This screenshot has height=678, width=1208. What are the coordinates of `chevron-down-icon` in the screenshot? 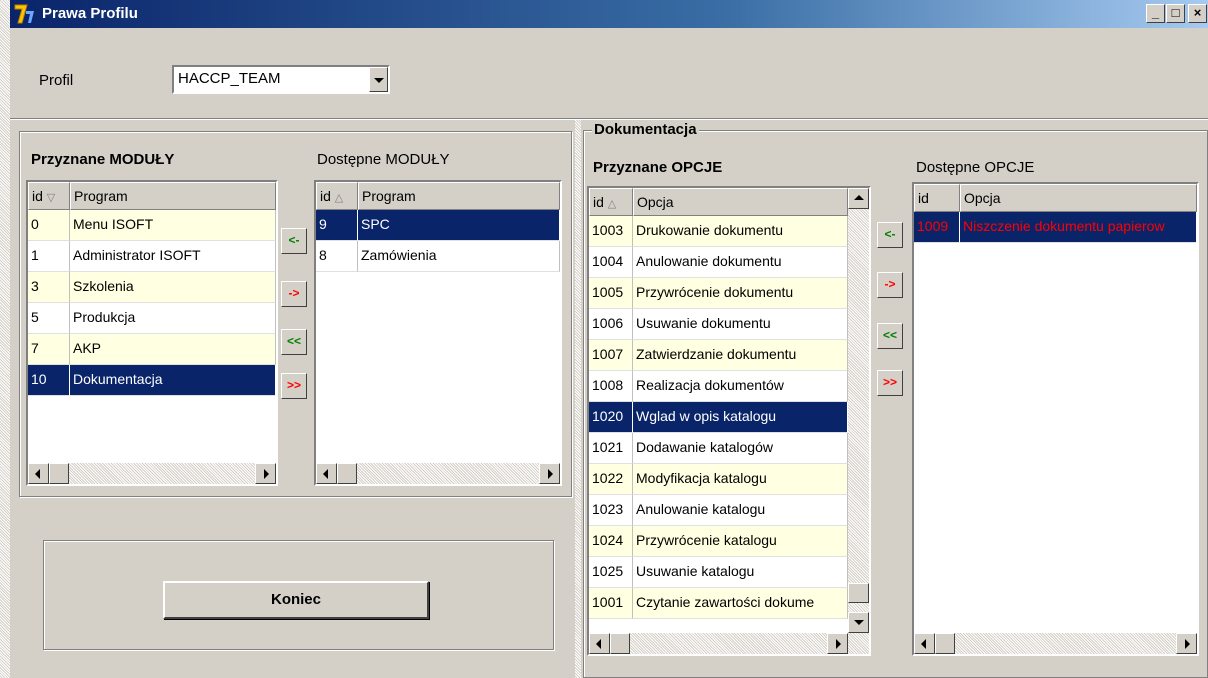 It's located at (379, 80).